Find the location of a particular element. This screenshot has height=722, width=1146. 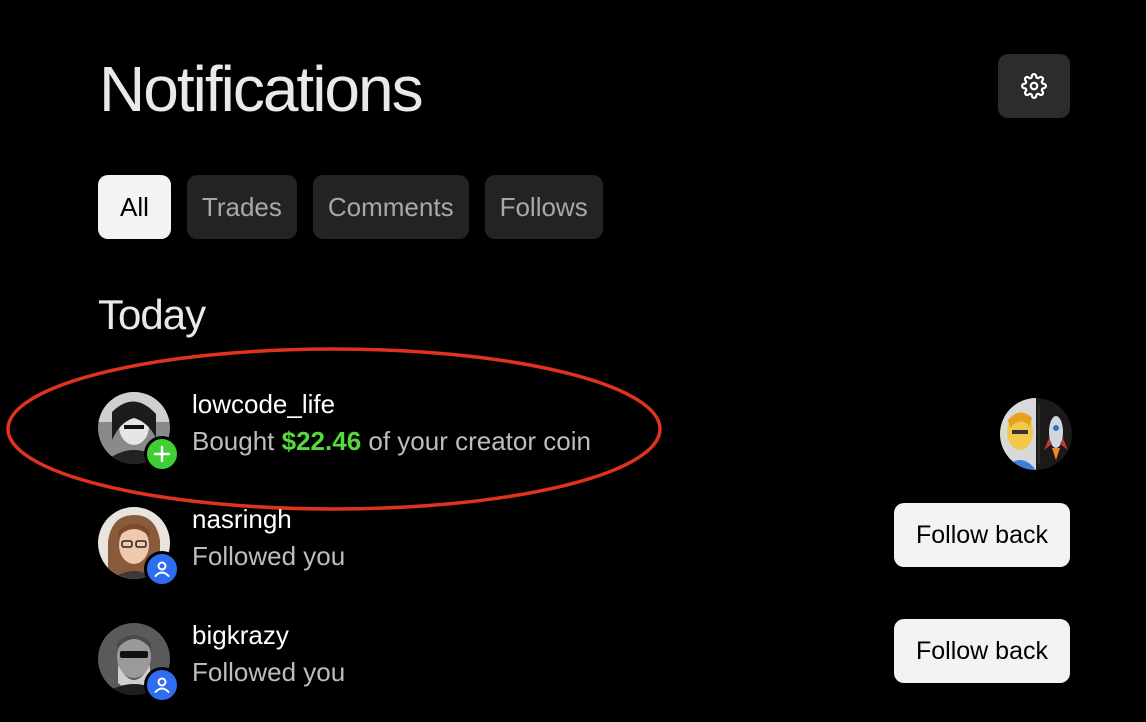

username: bigkrazy is located at coordinates (240, 635).